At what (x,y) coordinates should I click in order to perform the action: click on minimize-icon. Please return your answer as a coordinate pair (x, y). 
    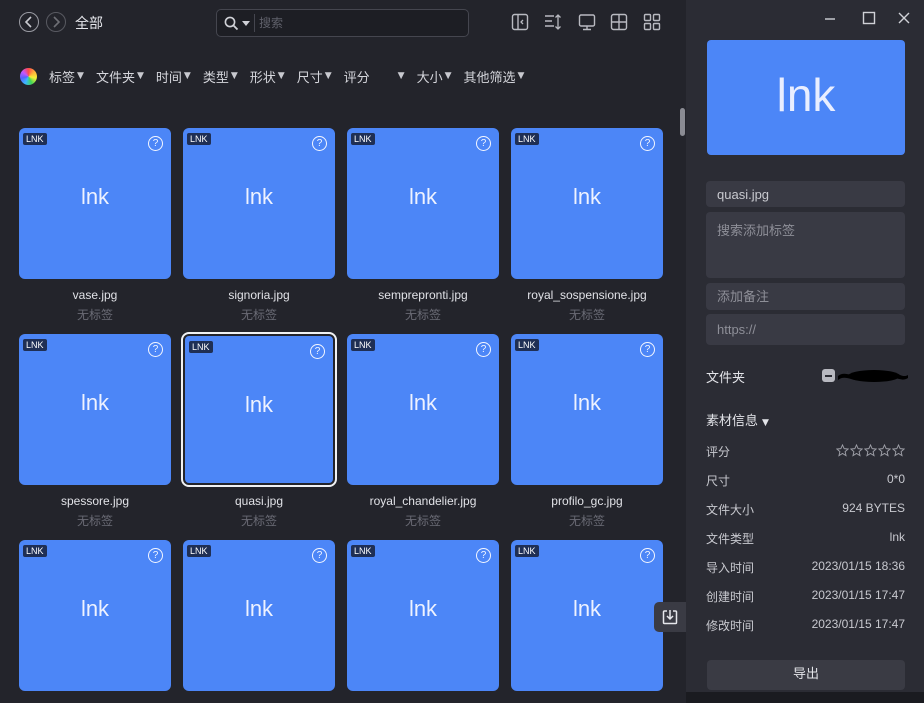
    Looking at the image, I should click on (830, 18).